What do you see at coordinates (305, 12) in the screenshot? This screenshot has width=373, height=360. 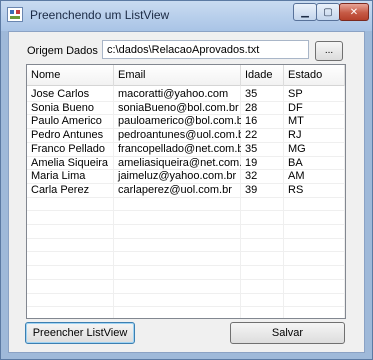 I see `minimize-button: ▁` at bounding box center [305, 12].